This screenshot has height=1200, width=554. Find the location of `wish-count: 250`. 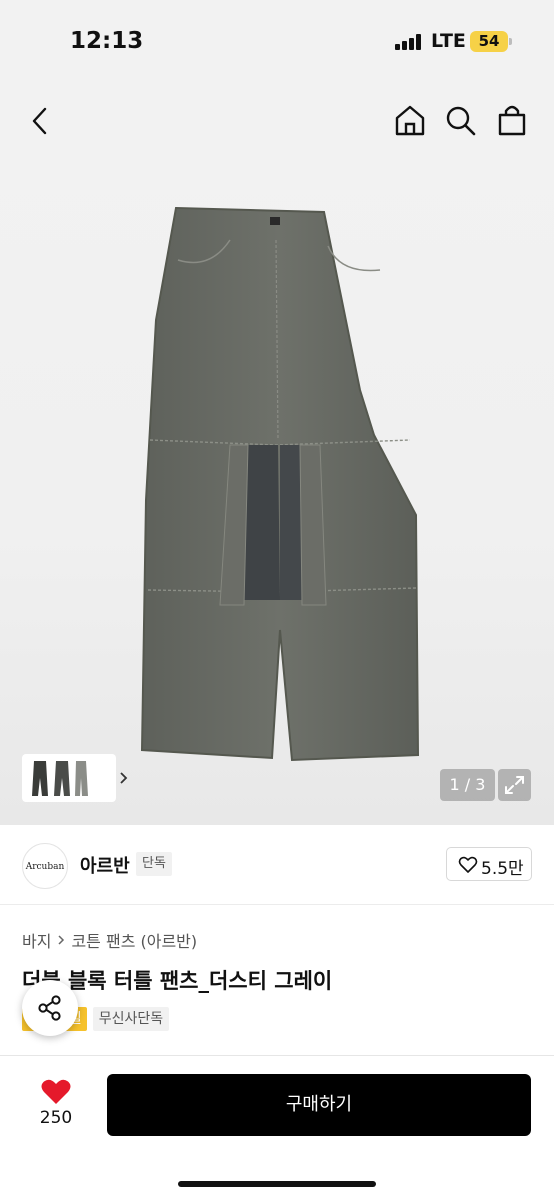

wish-count: 250 is located at coordinates (56, 1118).